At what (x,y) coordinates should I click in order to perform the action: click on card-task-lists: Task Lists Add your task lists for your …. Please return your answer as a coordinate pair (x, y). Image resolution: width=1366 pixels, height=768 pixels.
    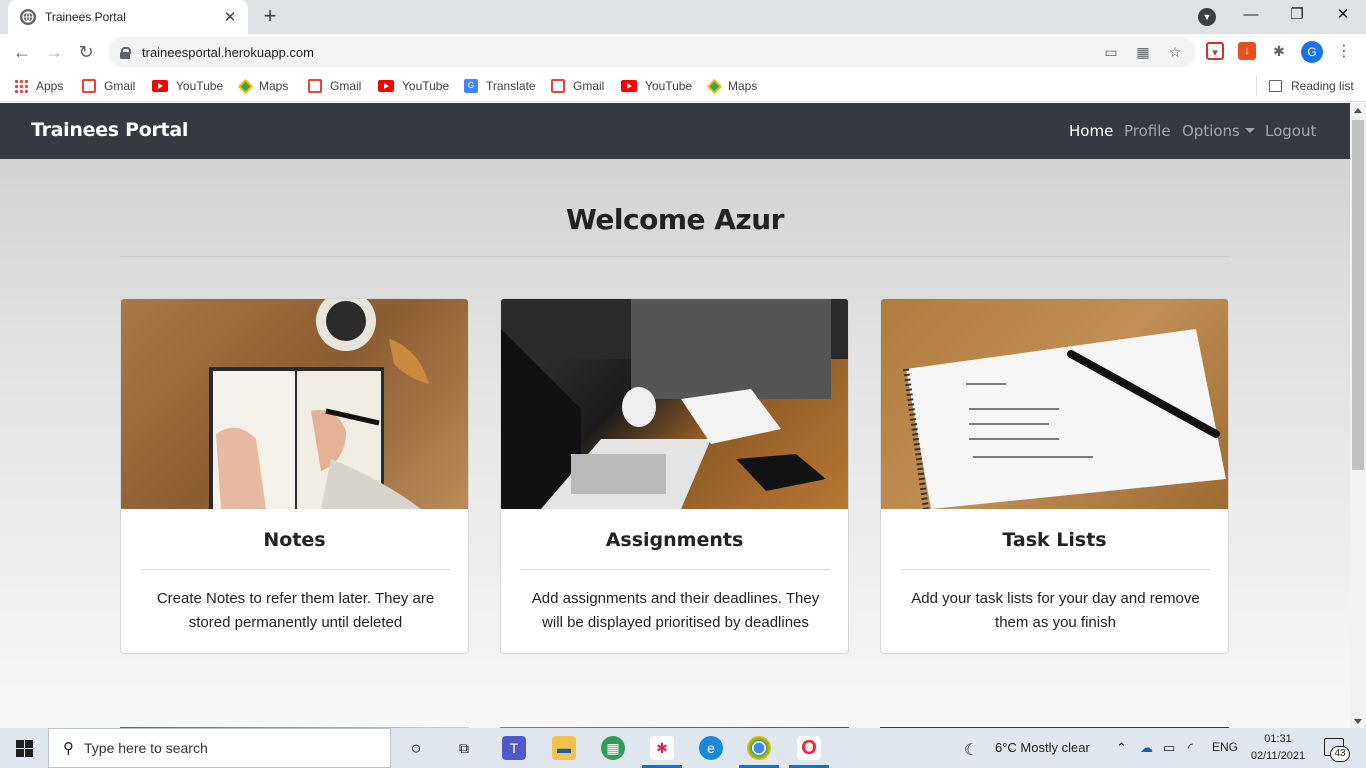
    Looking at the image, I should click on (1054, 476).